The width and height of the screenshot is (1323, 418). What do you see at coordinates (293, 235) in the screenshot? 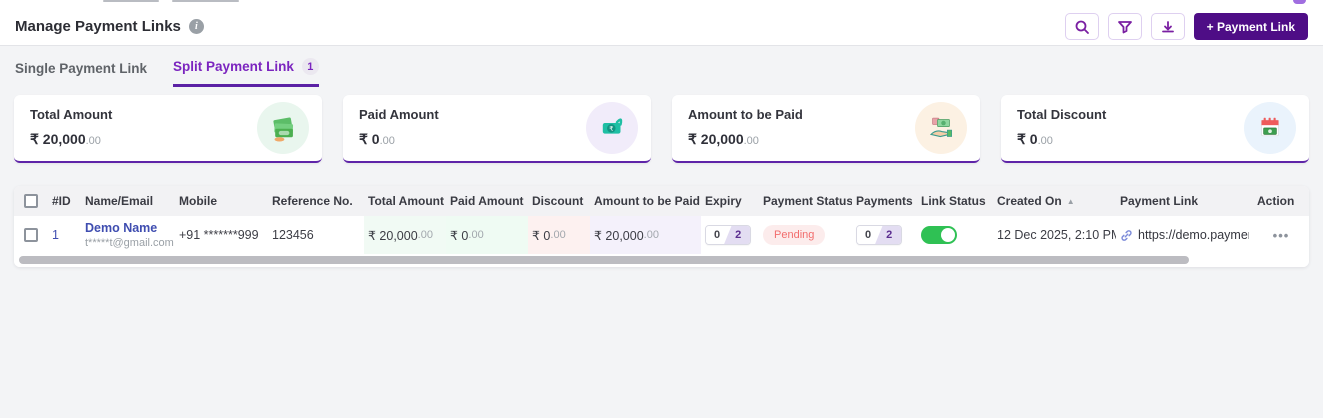
I see `row-reference-no: 123456` at bounding box center [293, 235].